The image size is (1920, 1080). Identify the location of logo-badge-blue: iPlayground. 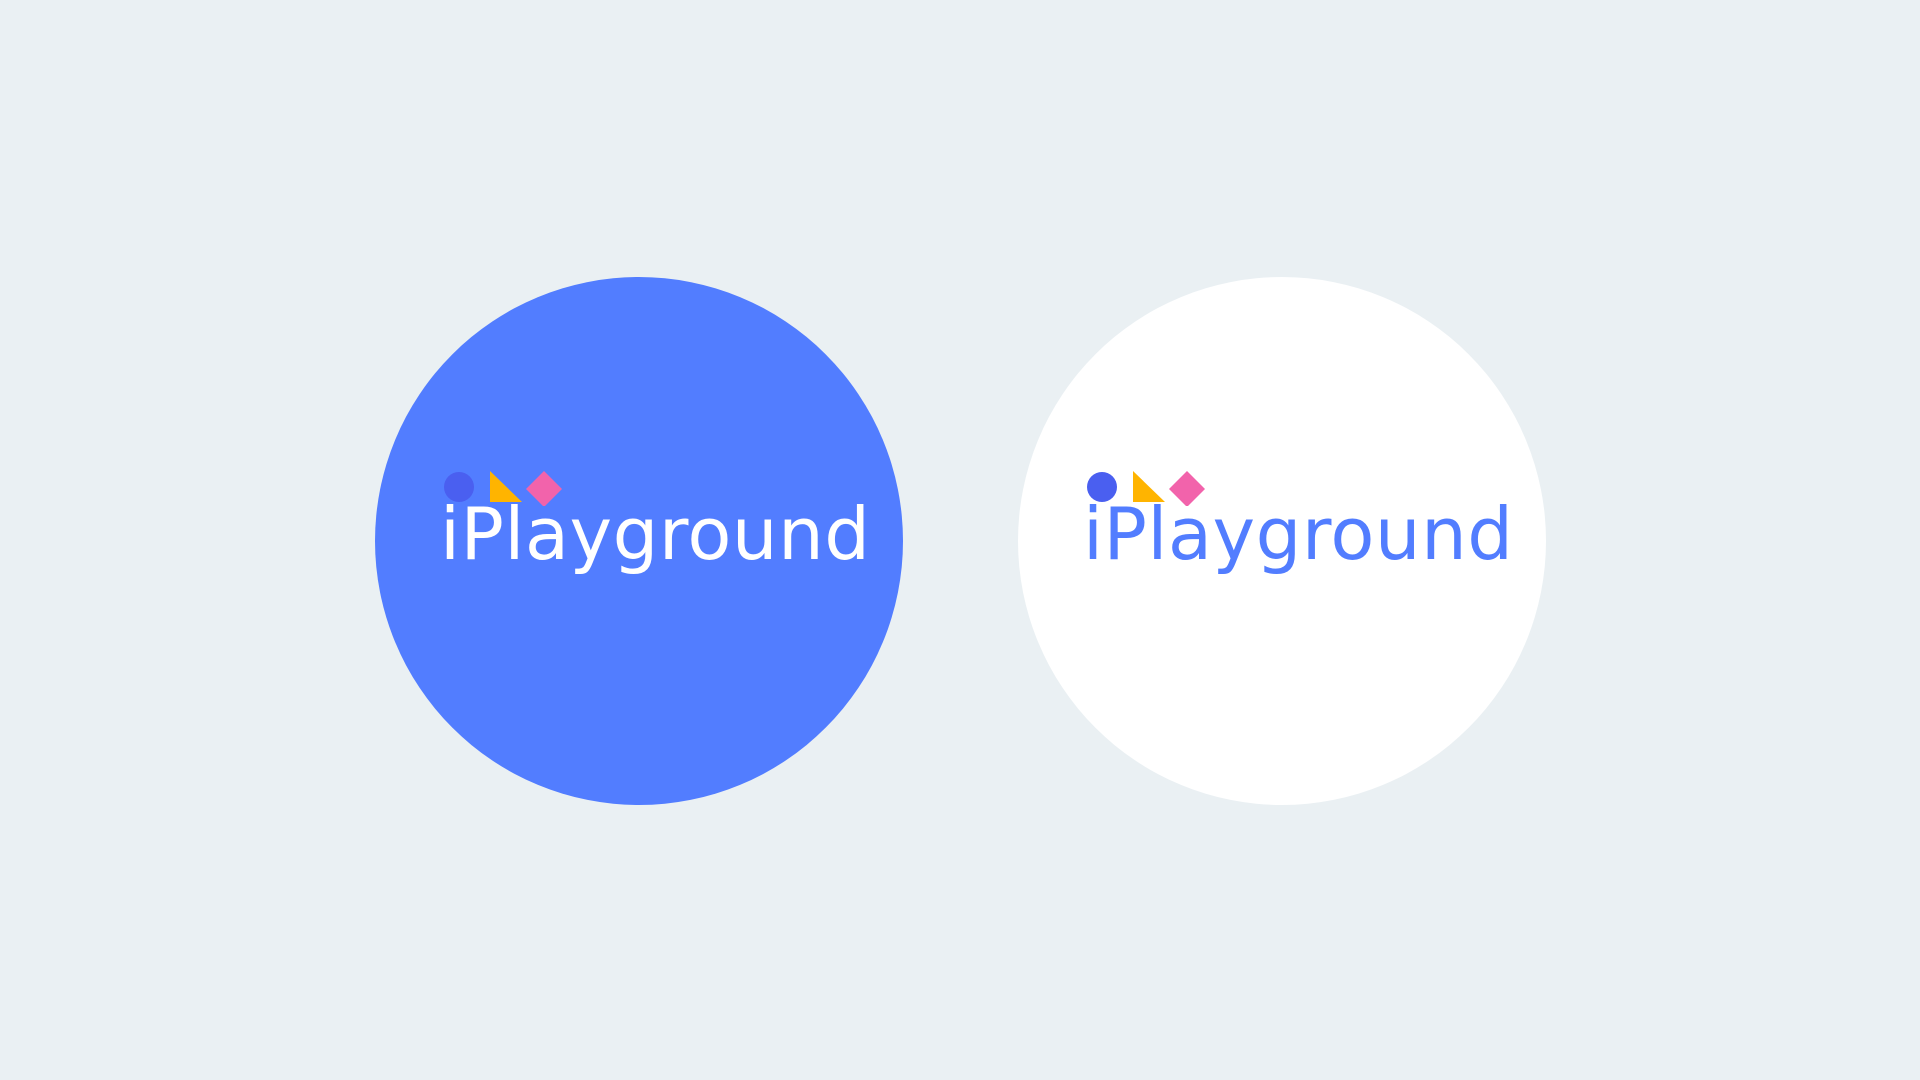
(639, 541).